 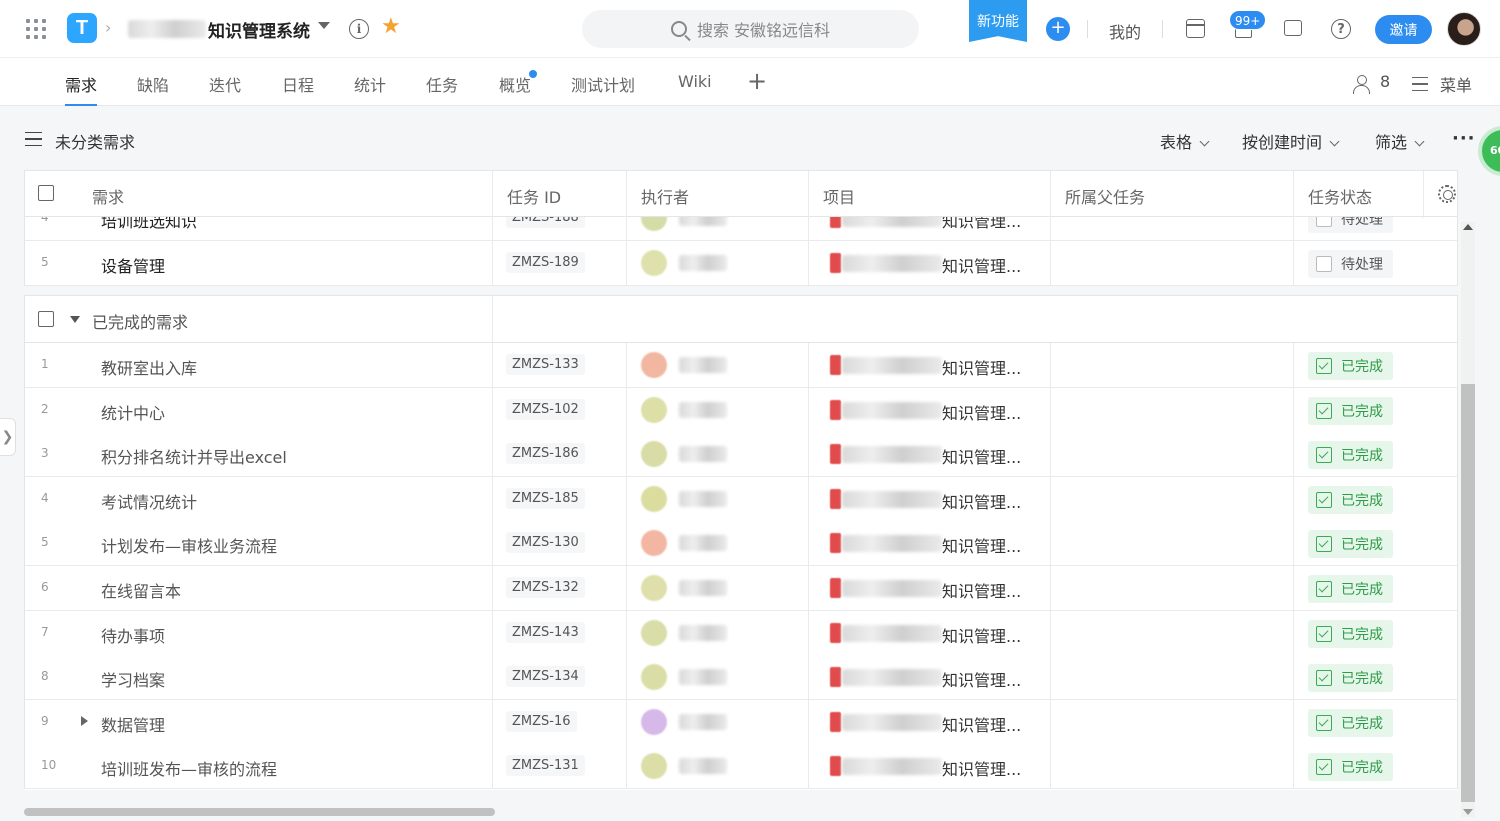 What do you see at coordinates (298, 84) in the screenshot?
I see `tab-schedule: 日程` at bounding box center [298, 84].